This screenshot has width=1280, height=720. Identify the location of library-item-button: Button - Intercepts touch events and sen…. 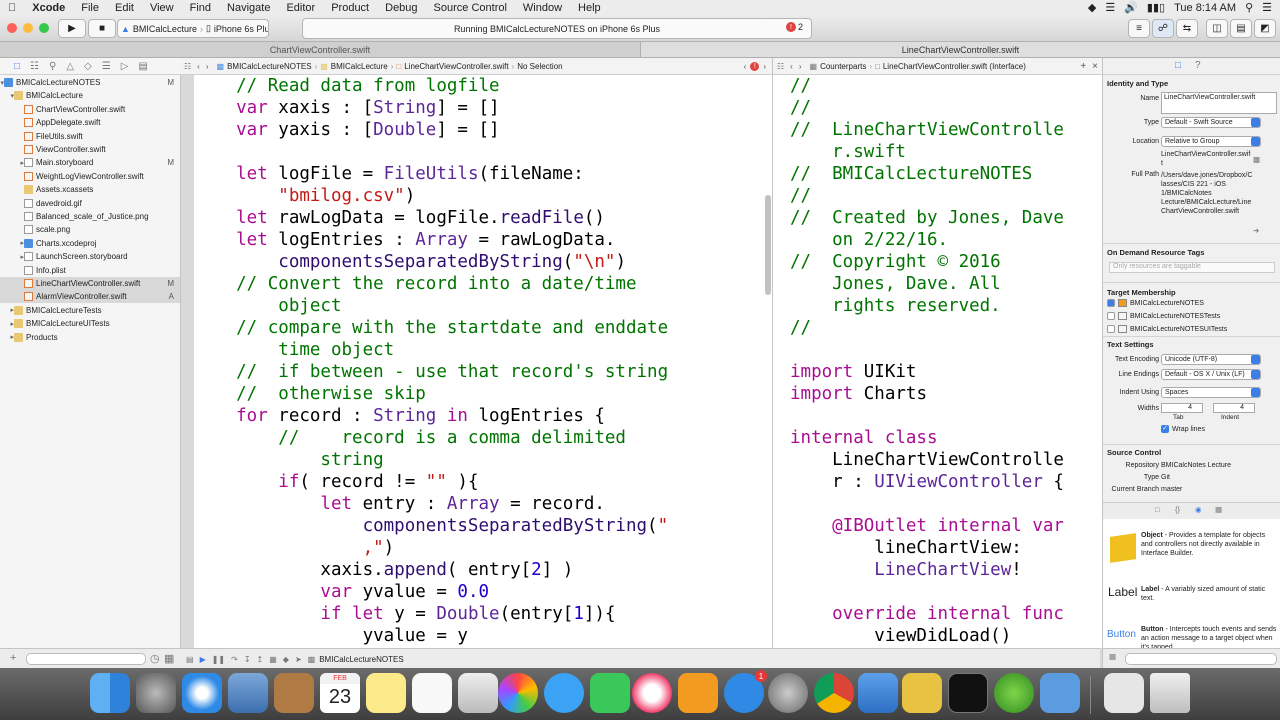
(1209, 637).